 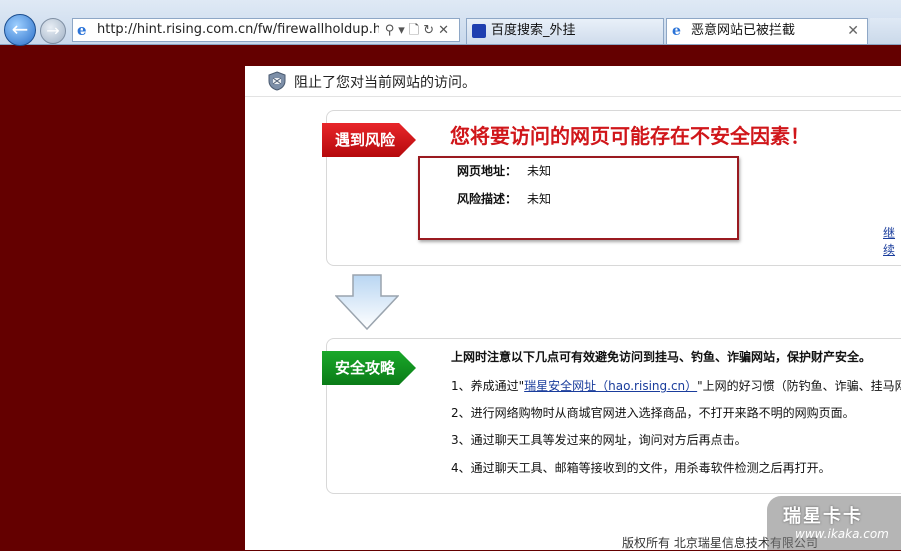 What do you see at coordinates (277, 81) in the screenshot?
I see `shield-icon` at bounding box center [277, 81].